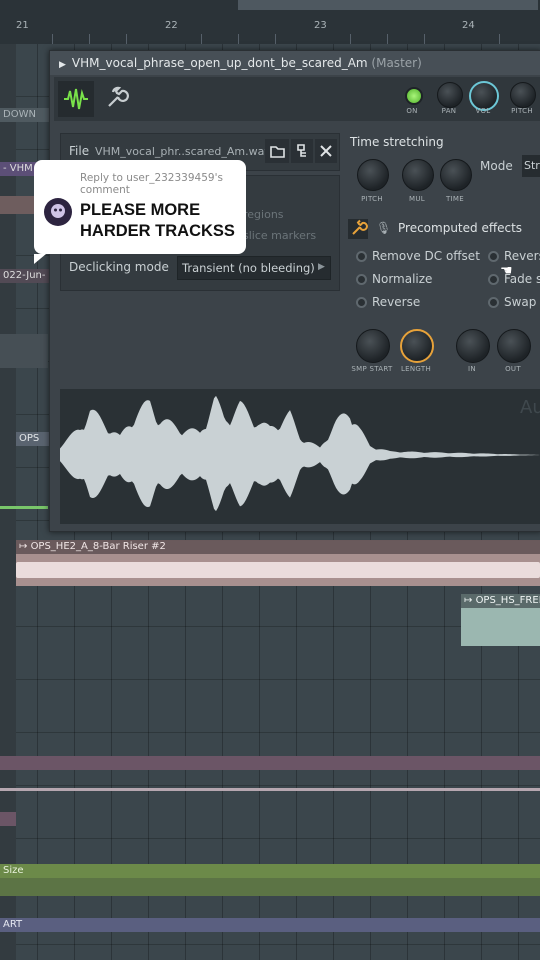 The image size is (540, 960). I want to click on sample-waveform-display: Au, so click(300, 456).